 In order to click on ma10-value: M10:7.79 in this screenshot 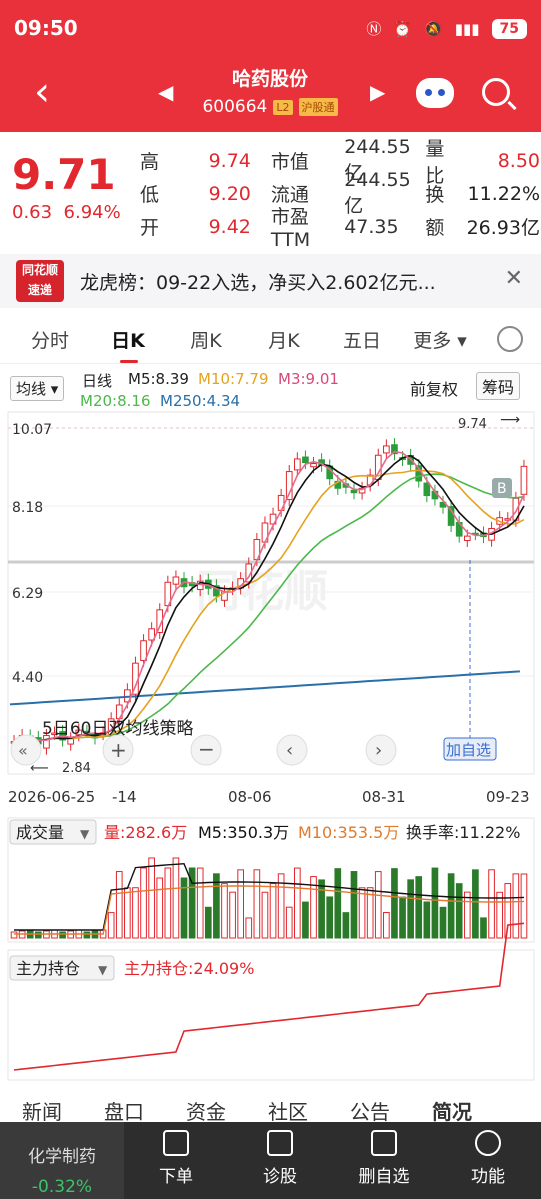, I will do `click(233, 379)`.